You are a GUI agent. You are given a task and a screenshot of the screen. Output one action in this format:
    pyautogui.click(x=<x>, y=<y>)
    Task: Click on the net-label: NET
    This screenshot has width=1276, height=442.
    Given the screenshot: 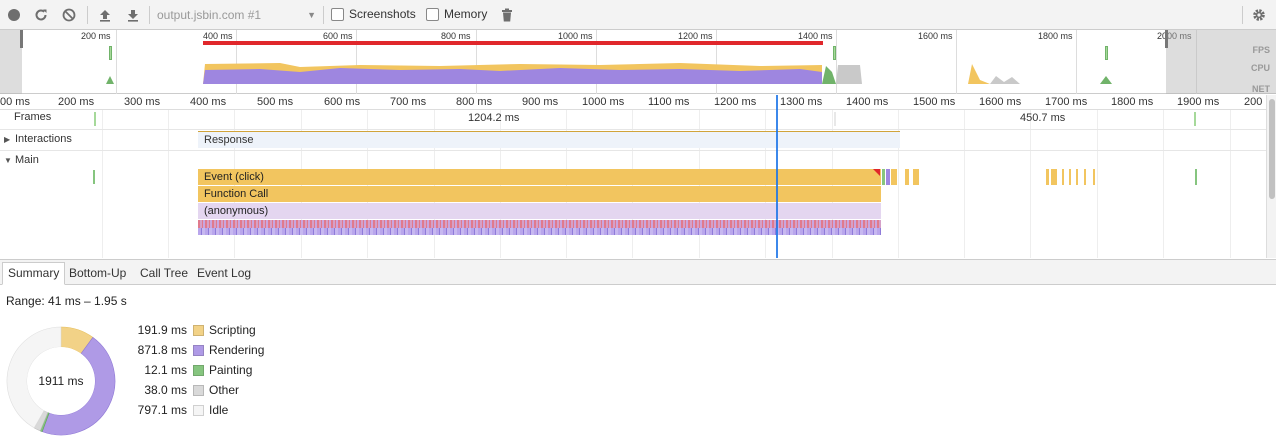 What is the action you would take?
    pyautogui.click(x=1261, y=89)
    